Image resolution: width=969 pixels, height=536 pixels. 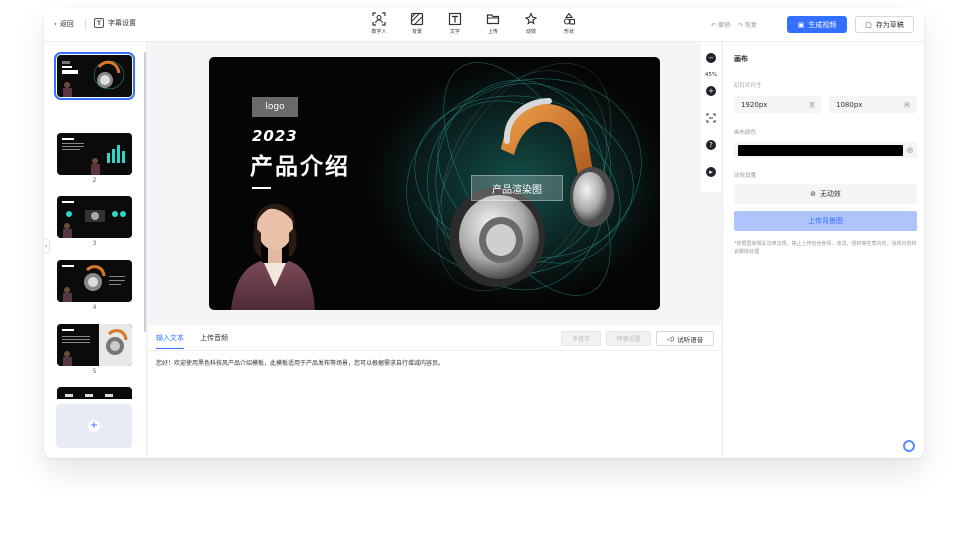 I want to click on zoom-level: 45%, so click(x=711, y=75).